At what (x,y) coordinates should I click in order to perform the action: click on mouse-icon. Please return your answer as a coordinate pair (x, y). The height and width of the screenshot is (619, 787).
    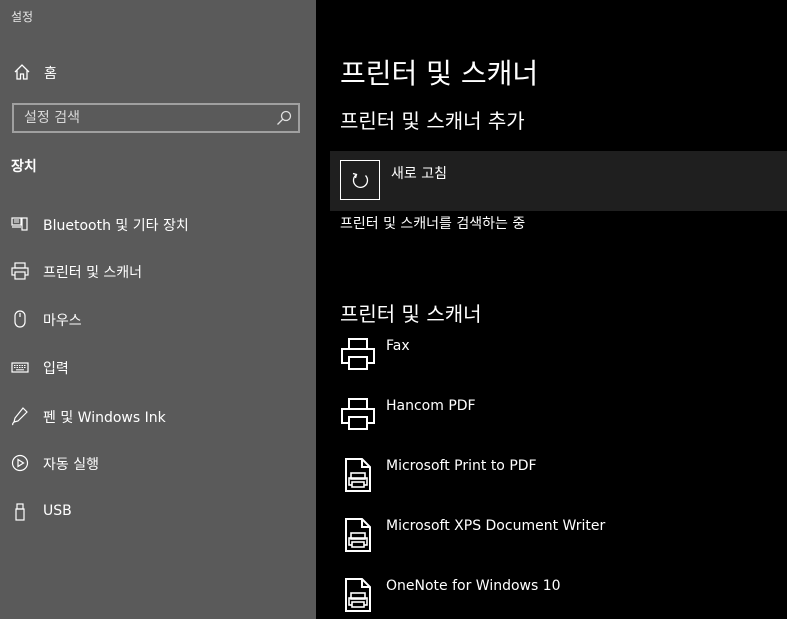
    Looking at the image, I should click on (20, 319).